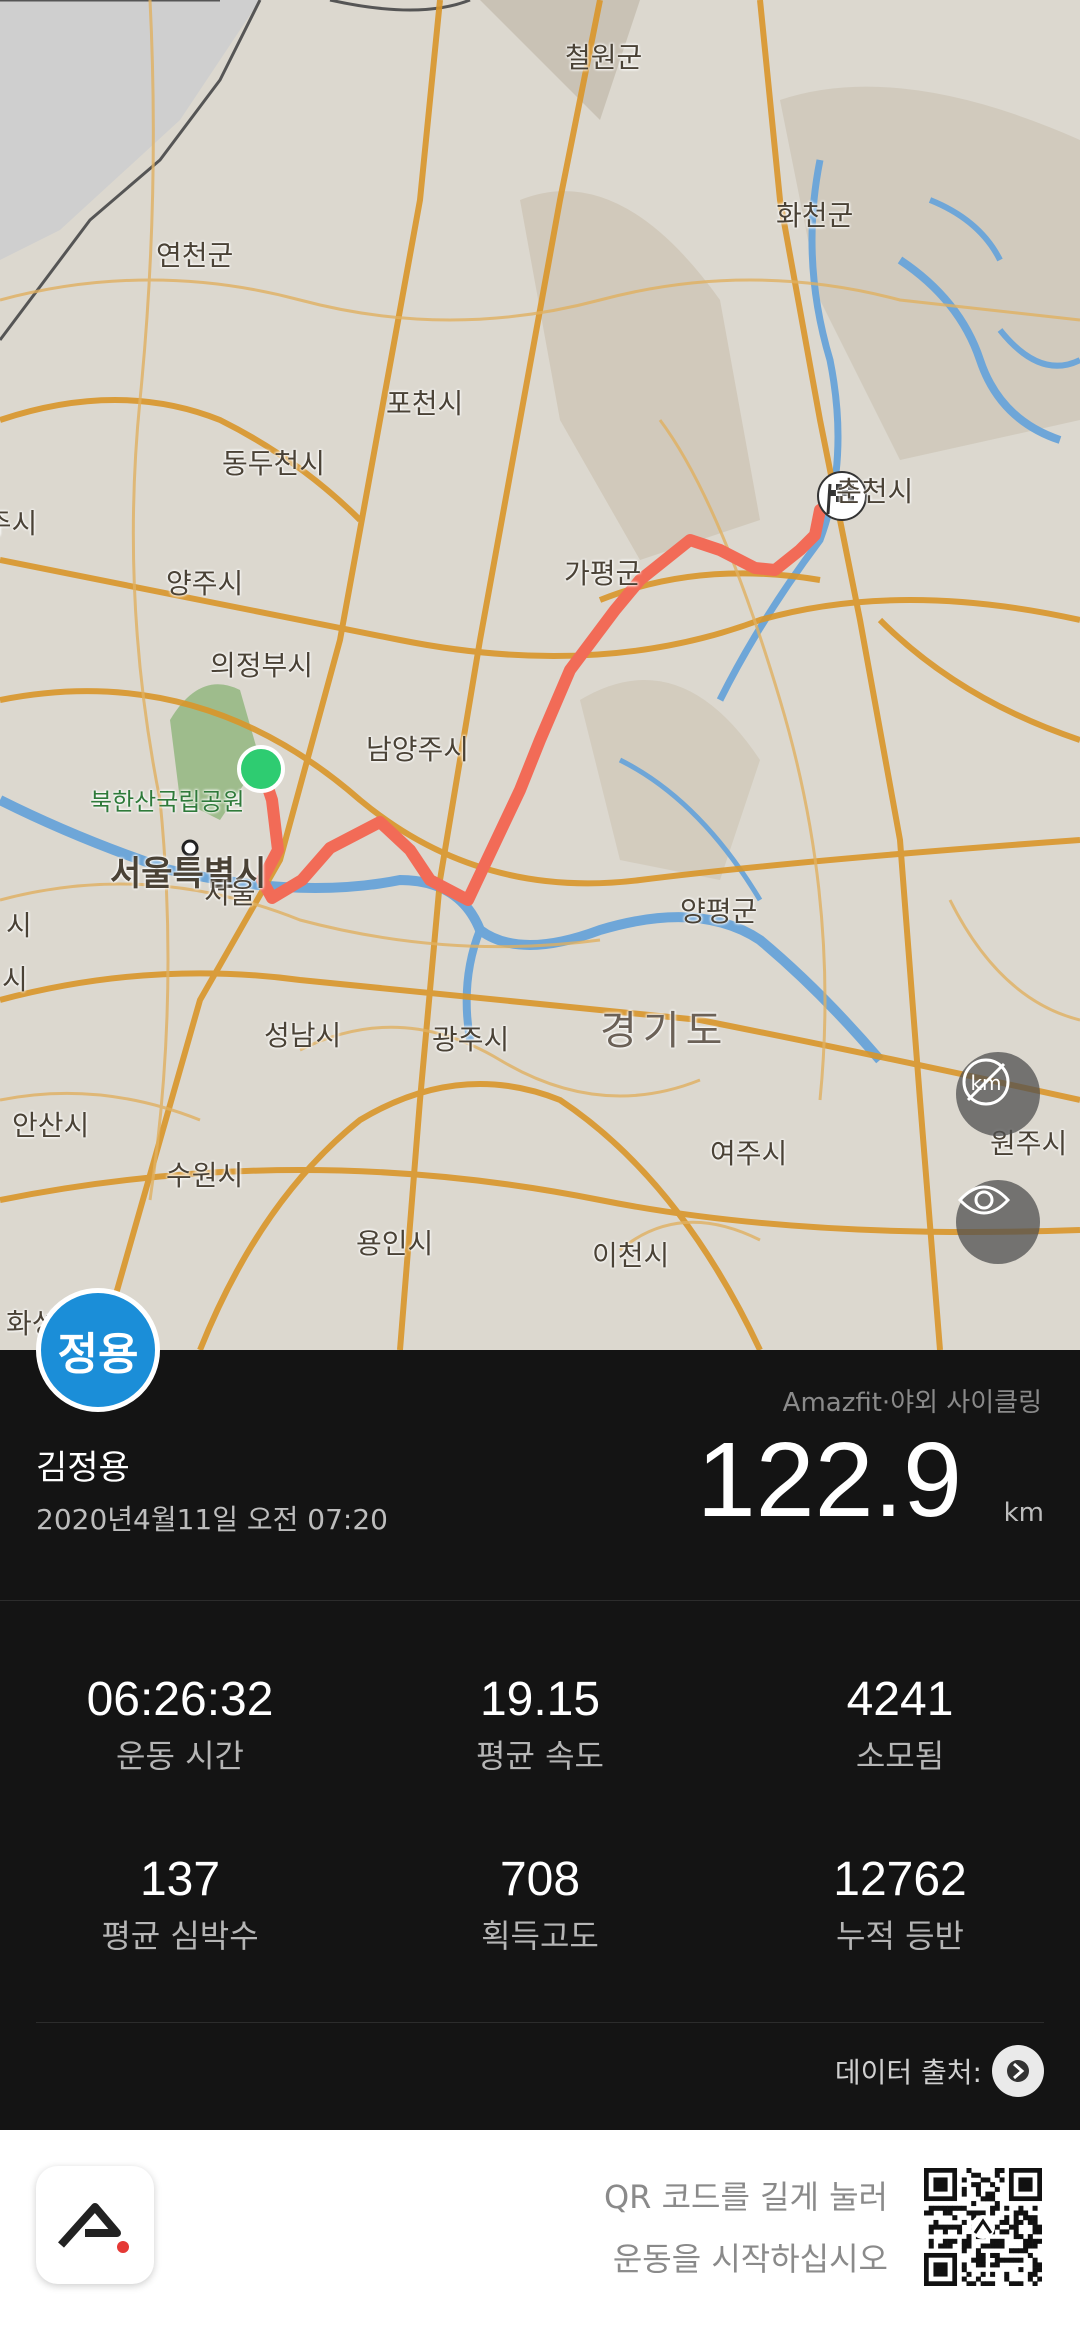 Image resolution: width=1080 pixels, height=2325 pixels. I want to click on map-label-partial-left-1: 시, so click(19, 925).